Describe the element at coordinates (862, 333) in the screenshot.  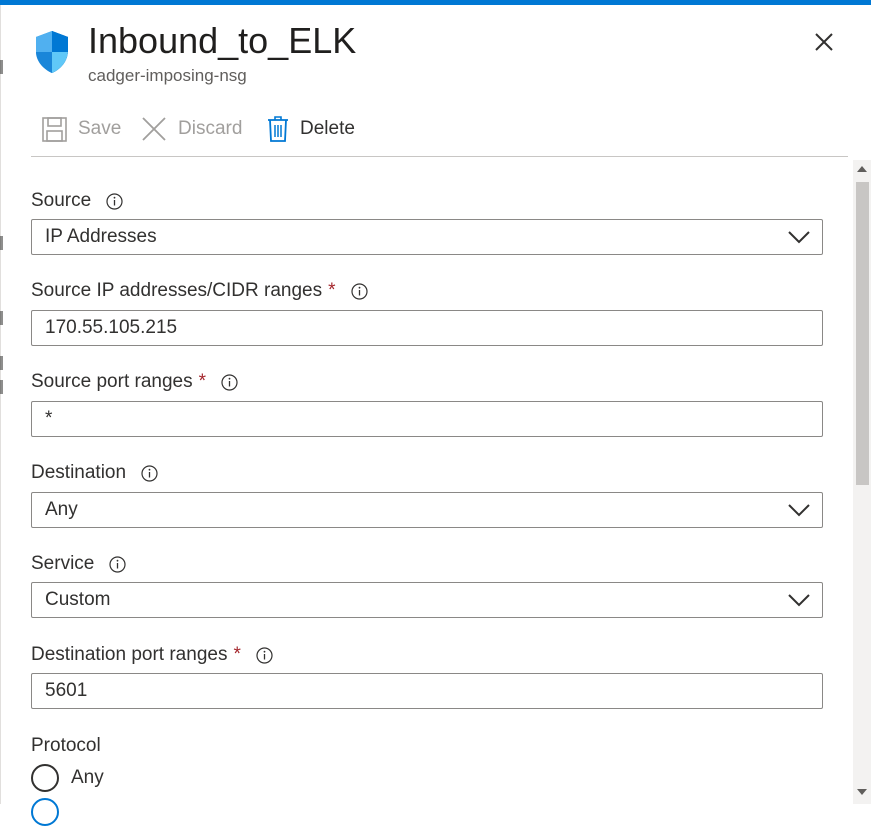
I see `scrollbar-thumb` at that location.